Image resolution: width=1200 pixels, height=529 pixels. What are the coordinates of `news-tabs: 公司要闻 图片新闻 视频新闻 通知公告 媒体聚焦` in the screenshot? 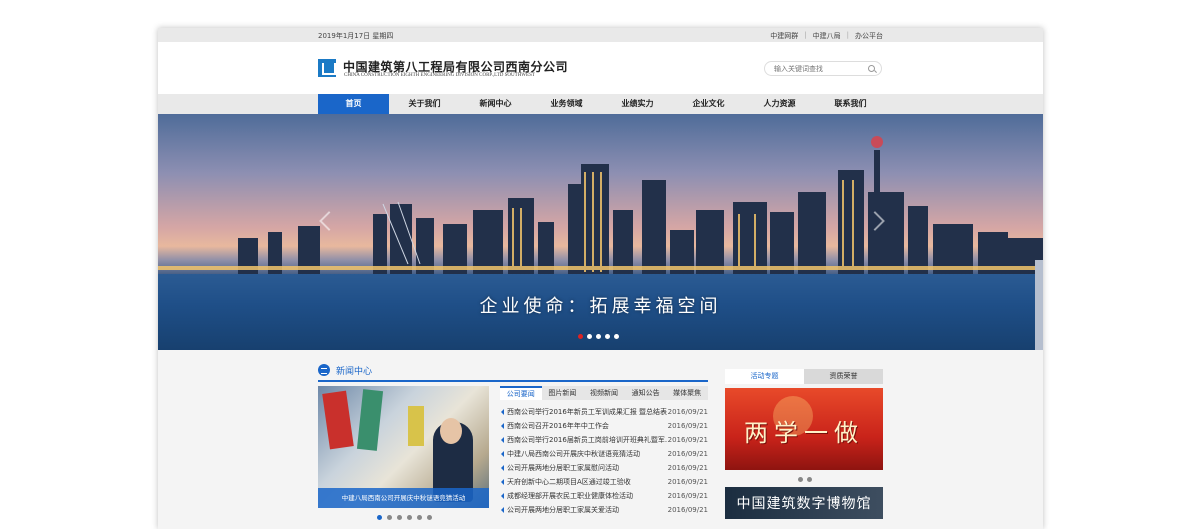 It's located at (604, 393).